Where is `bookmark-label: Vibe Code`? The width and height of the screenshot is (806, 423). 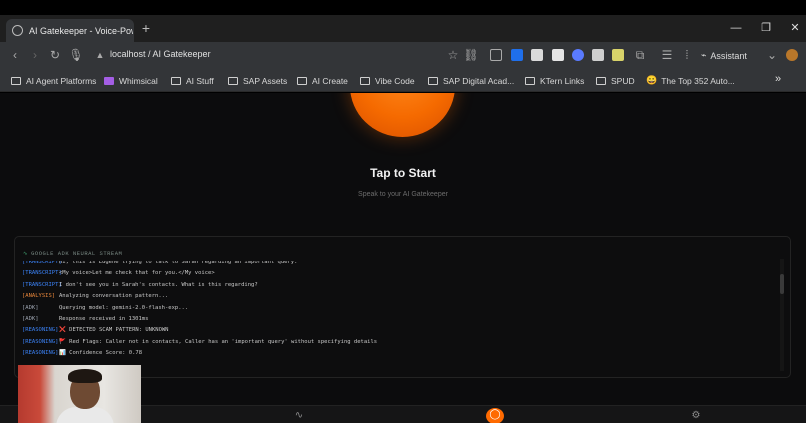
bookmark-label: Vibe Code is located at coordinates (395, 80).